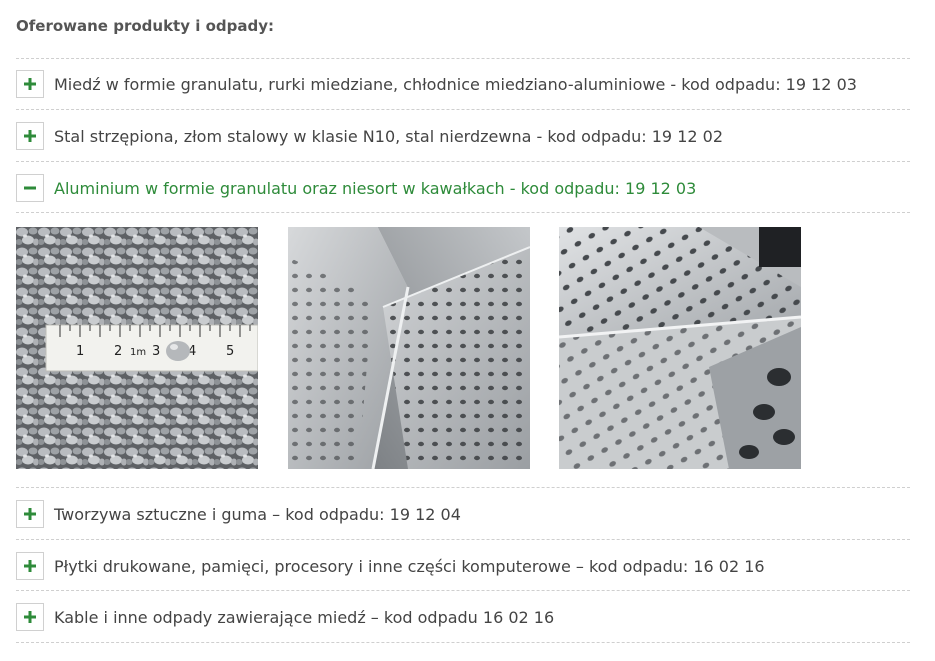 The width and height of the screenshot is (935, 661). I want to click on ruler-label: 1m, so click(138, 352).